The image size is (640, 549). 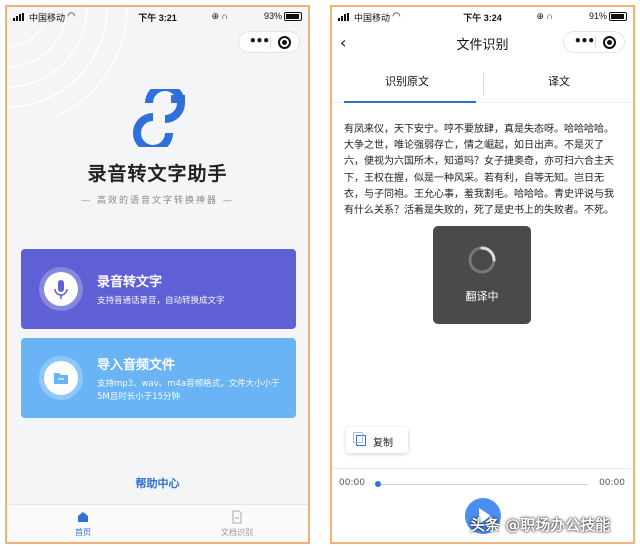 What do you see at coordinates (188, 390) in the screenshot?
I see `card-description: 支持mp3、wav、m4a音频格式，文件大小小于5M且时长小于15分钟` at bounding box center [188, 390].